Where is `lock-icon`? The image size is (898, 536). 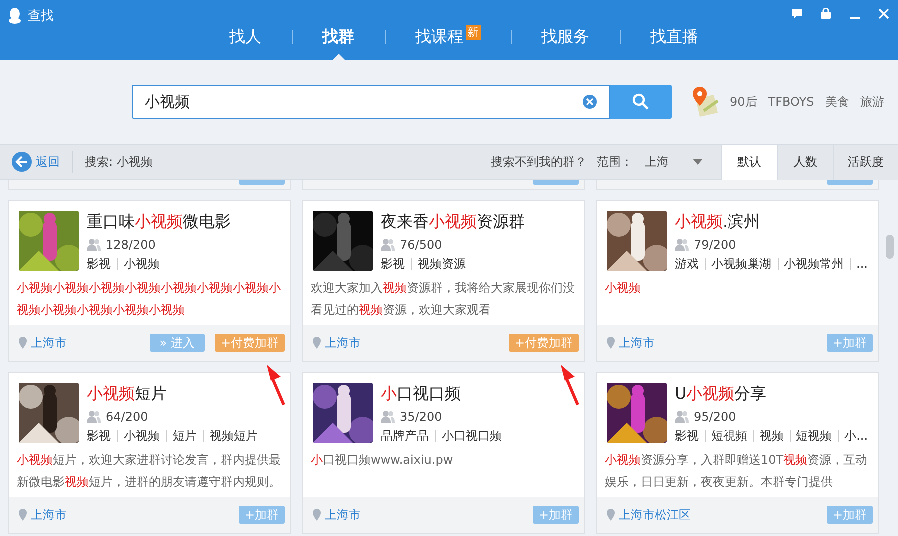
lock-icon is located at coordinates (826, 14).